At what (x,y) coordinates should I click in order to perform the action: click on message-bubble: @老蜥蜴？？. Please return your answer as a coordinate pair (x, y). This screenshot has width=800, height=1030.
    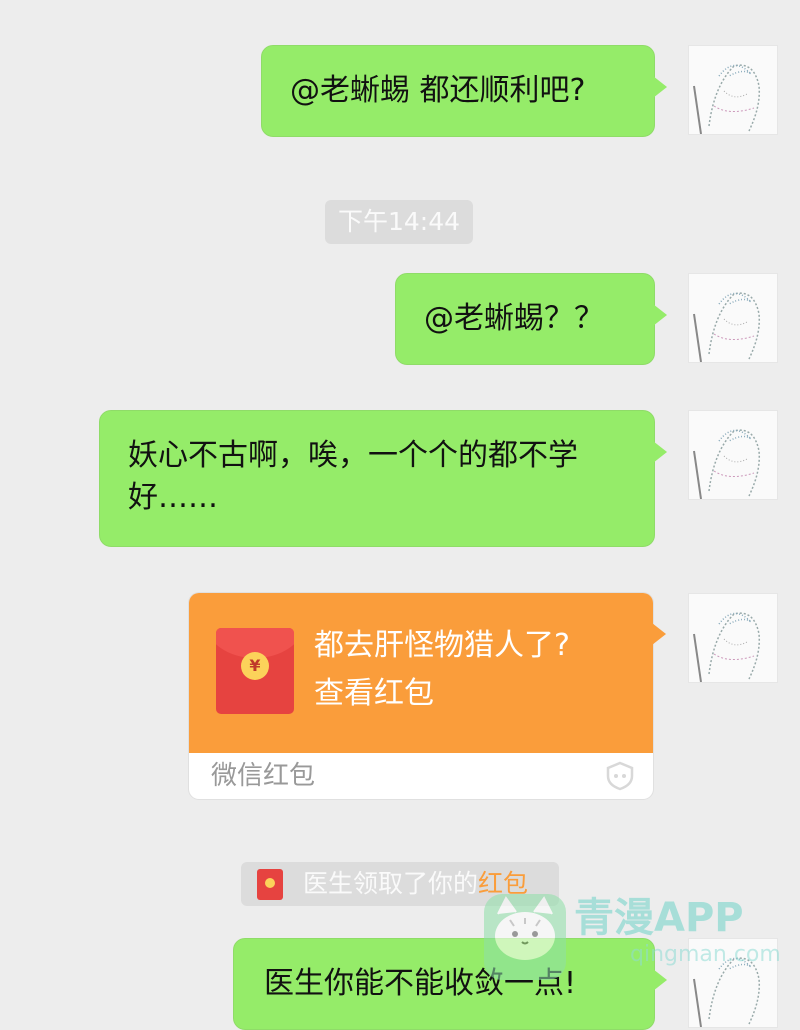
    Looking at the image, I should click on (531, 319).